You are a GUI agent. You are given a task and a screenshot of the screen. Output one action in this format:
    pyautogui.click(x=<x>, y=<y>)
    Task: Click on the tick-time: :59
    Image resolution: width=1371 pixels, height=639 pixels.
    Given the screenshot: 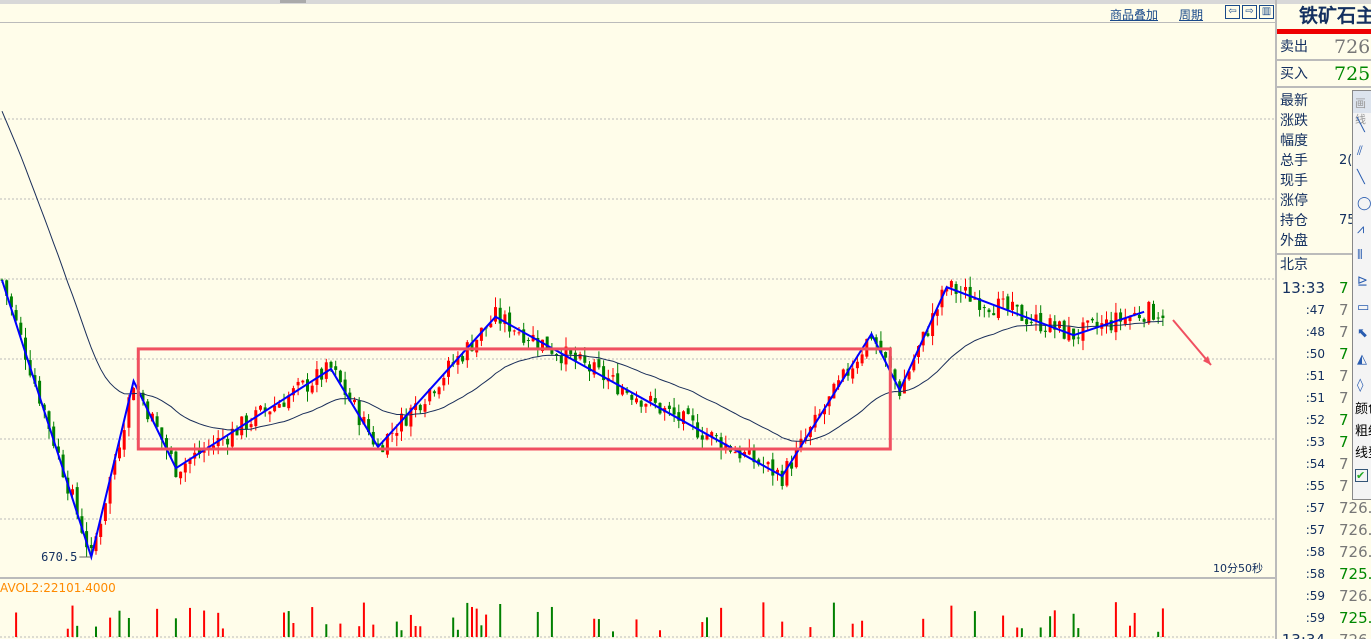 What is the action you would take?
    pyautogui.click(x=1315, y=596)
    